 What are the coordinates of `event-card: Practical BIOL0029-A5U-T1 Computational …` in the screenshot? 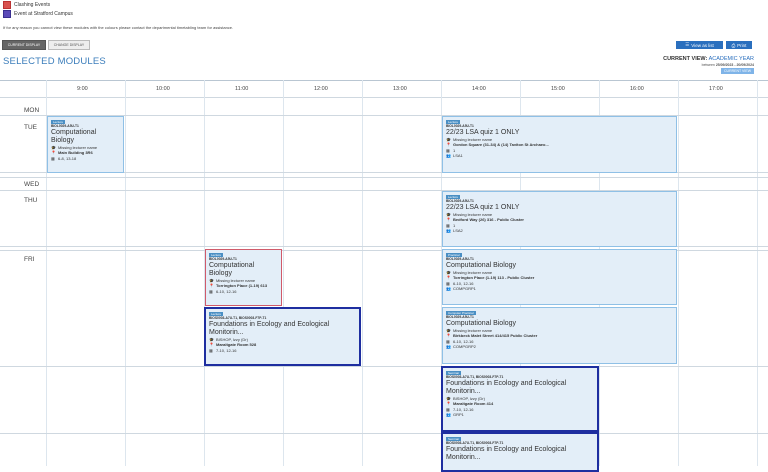 It's located at (559, 277).